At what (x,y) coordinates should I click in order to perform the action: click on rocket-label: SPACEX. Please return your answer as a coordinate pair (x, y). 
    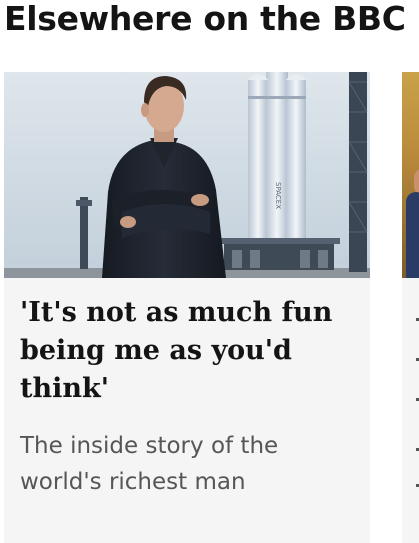
    Looking at the image, I should click on (278, 195).